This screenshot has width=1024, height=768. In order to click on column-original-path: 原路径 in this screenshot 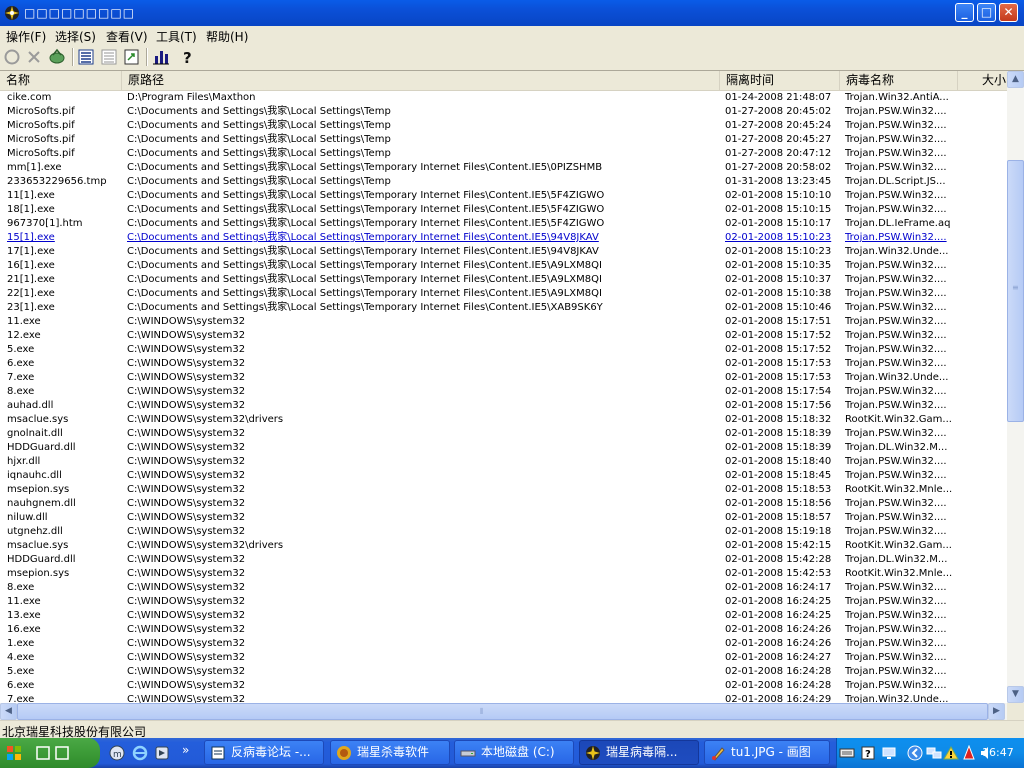, I will do `click(421, 80)`.